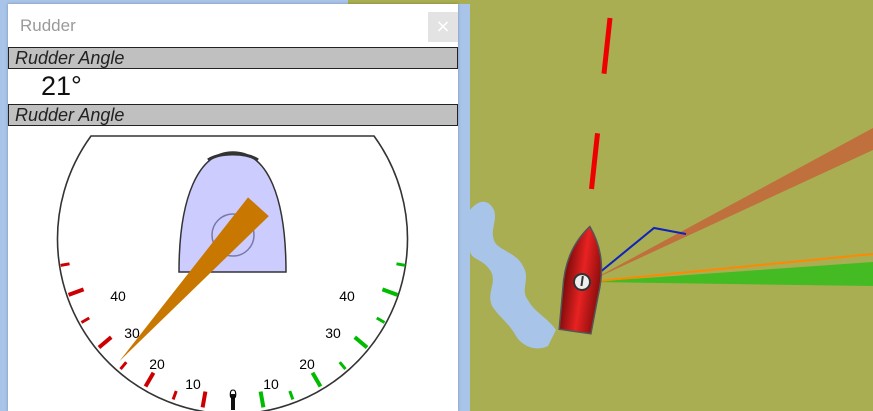 The width and height of the screenshot is (873, 411). I want to click on section-header-gauge: Rudder Angle, so click(233, 115).